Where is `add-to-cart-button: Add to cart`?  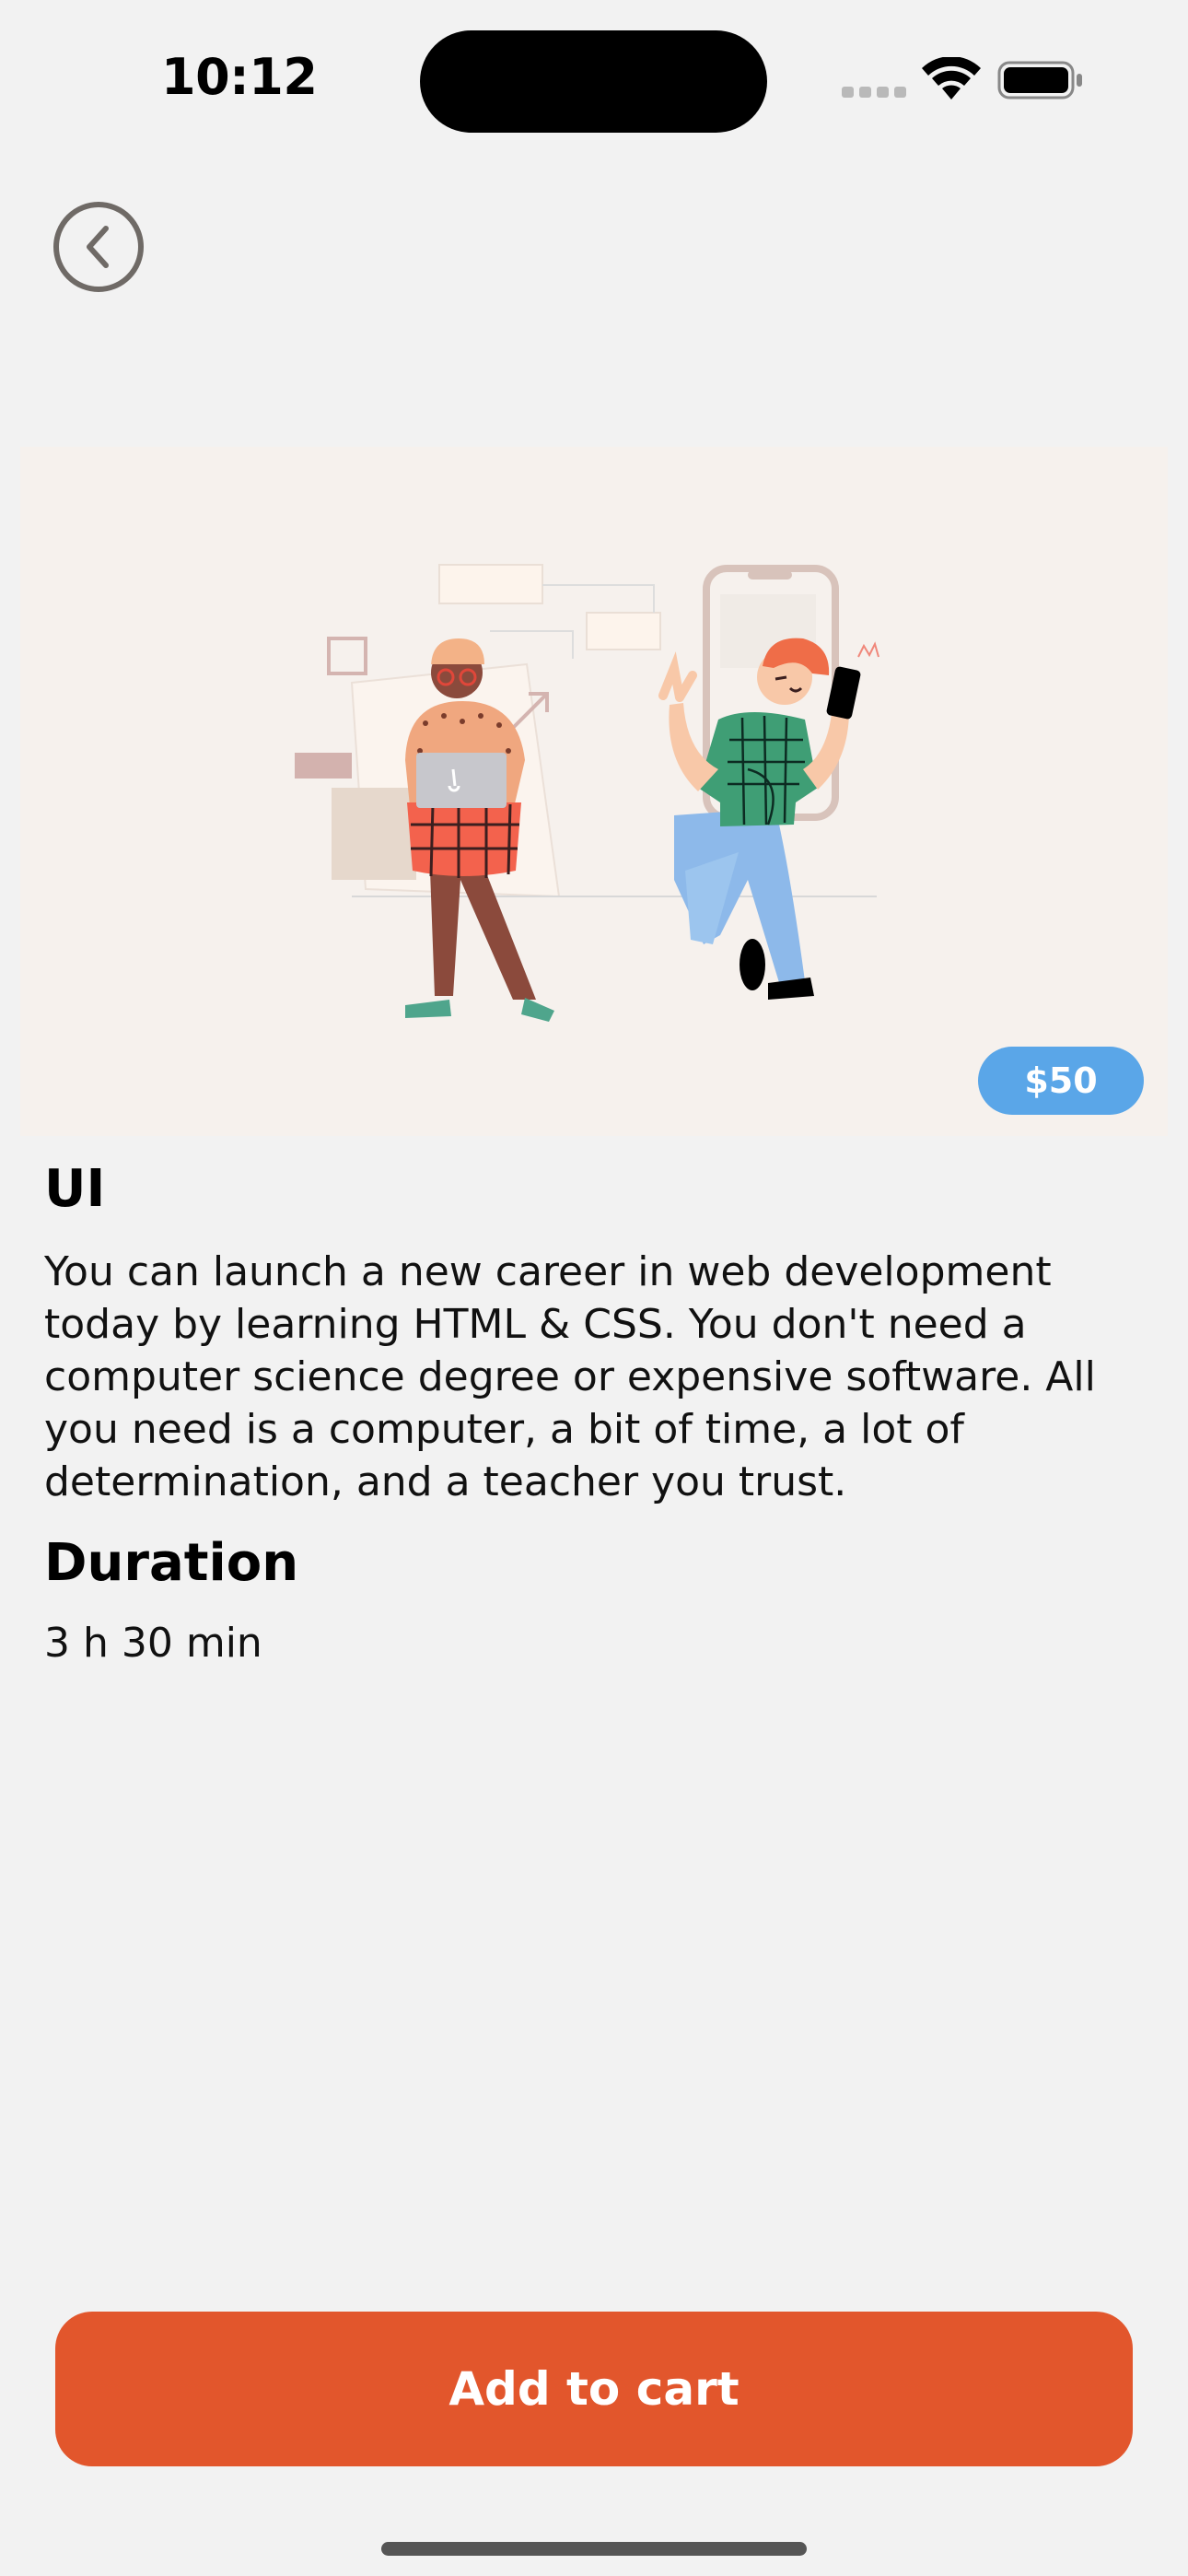 add-to-cart-button: Add to cart is located at coordinates (594, 2389).